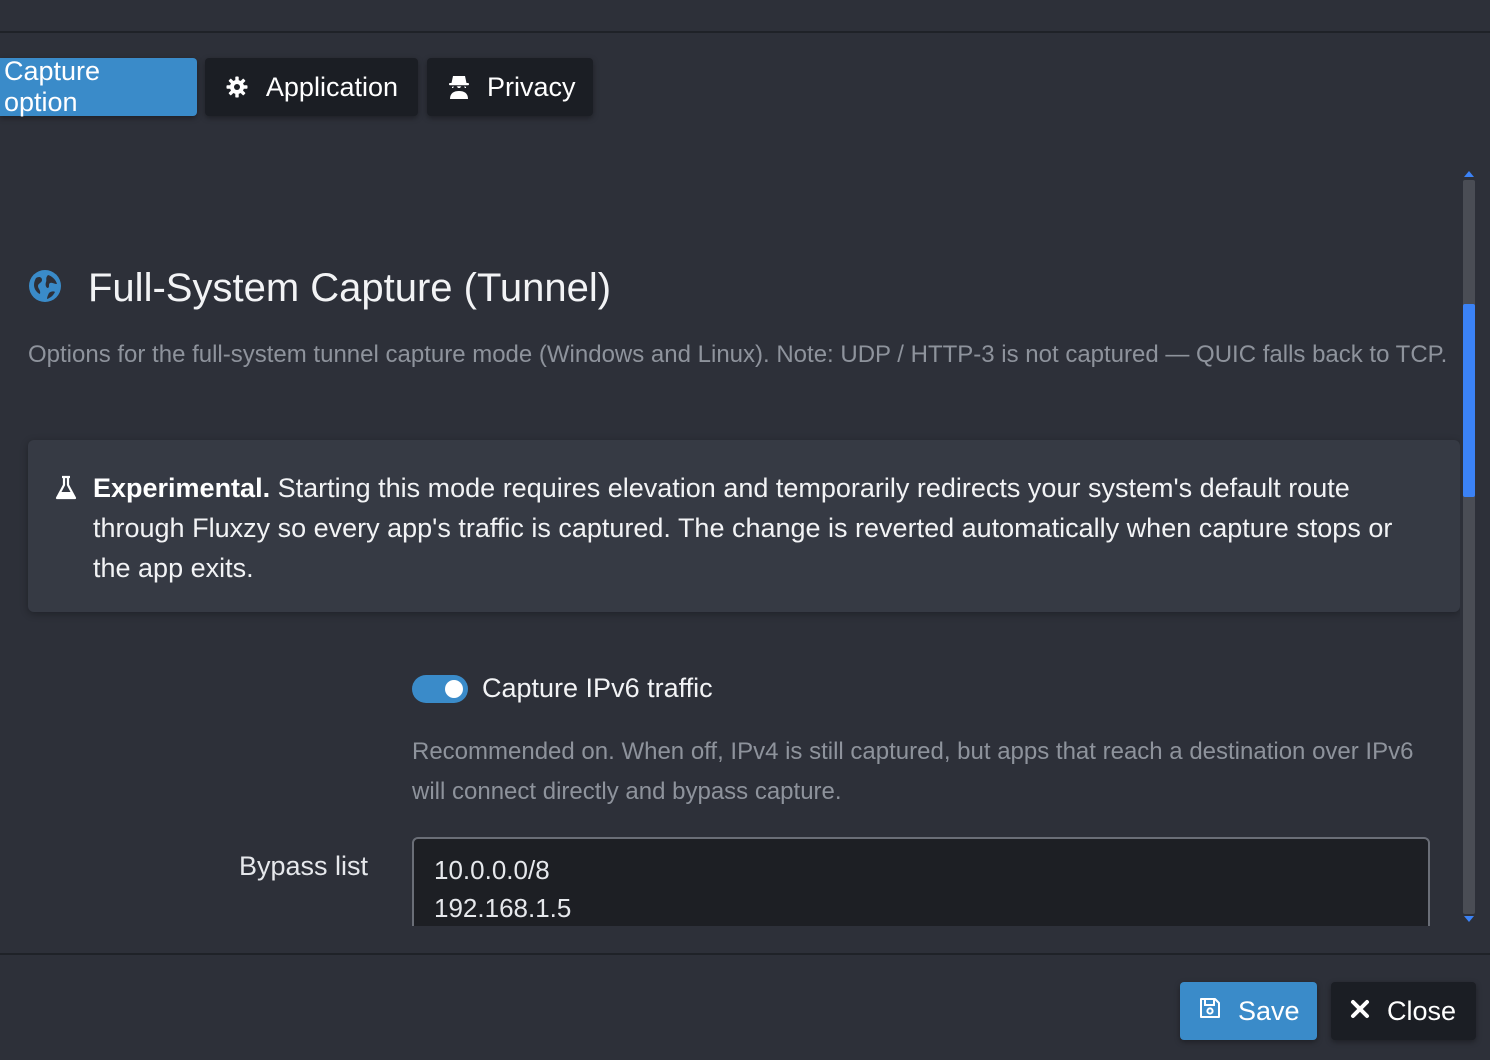 The width and height of the screenshot is (1490, 1060). Describe the element at coordinates (1469, 400) in the screenshot. I see `scroll-thumb` at that location.